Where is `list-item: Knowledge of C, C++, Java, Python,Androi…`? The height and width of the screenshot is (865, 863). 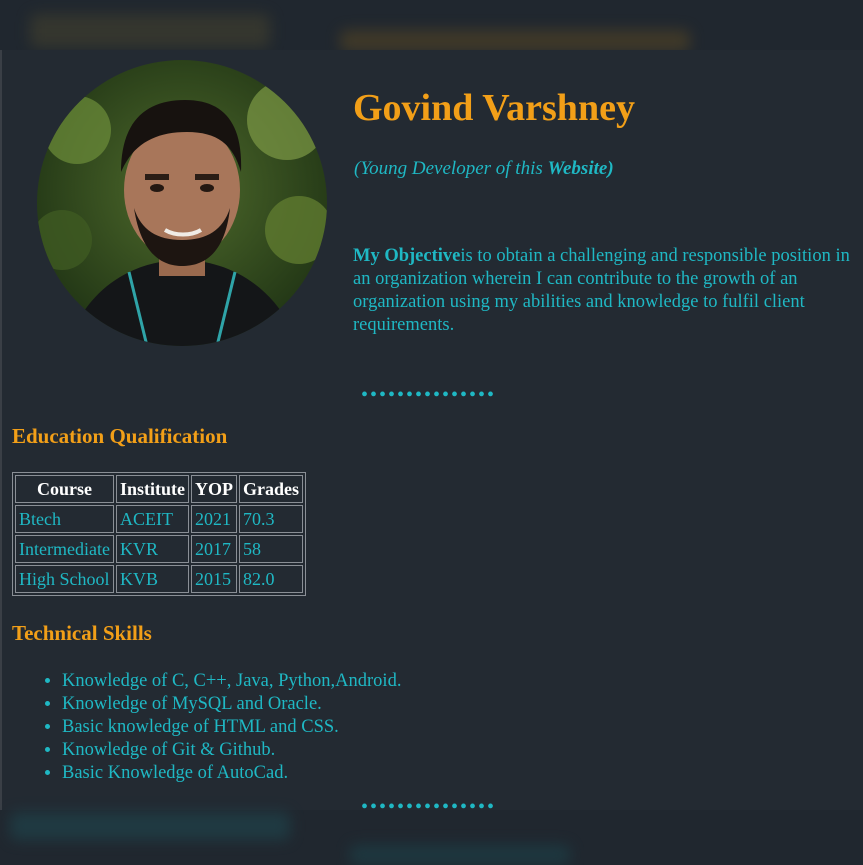 list-item: Knowledge of C, C++, Java, Python,Androi… is located at coordinates (231, 681).